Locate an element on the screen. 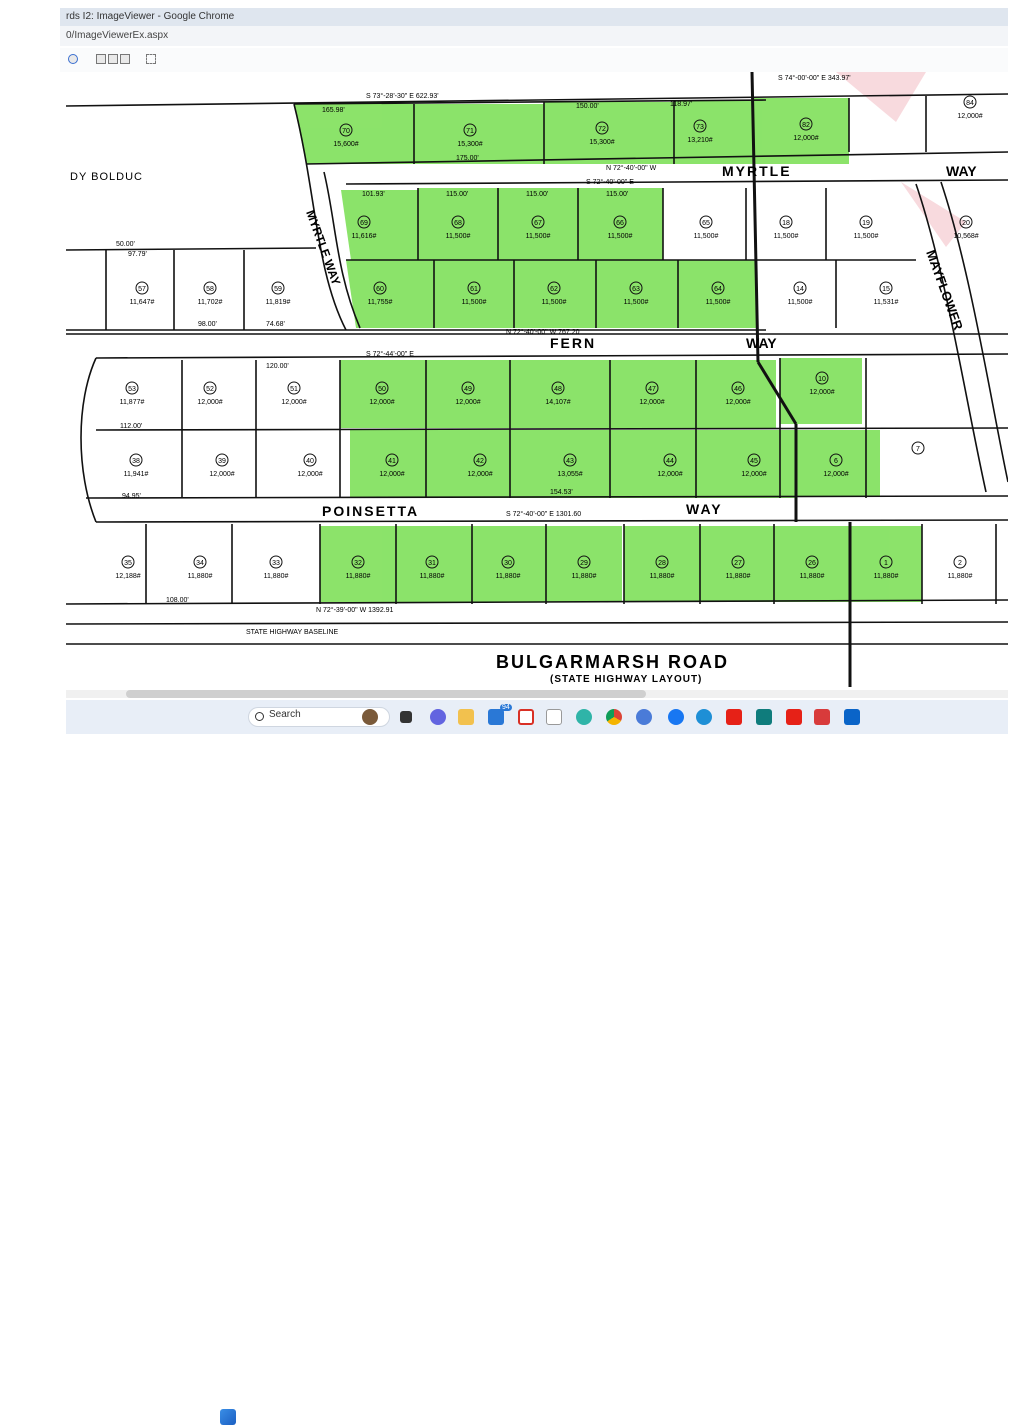 The width and height of the screenshot is (1024, 1425). lot-number: 10 is located at coordinates (822, 379).